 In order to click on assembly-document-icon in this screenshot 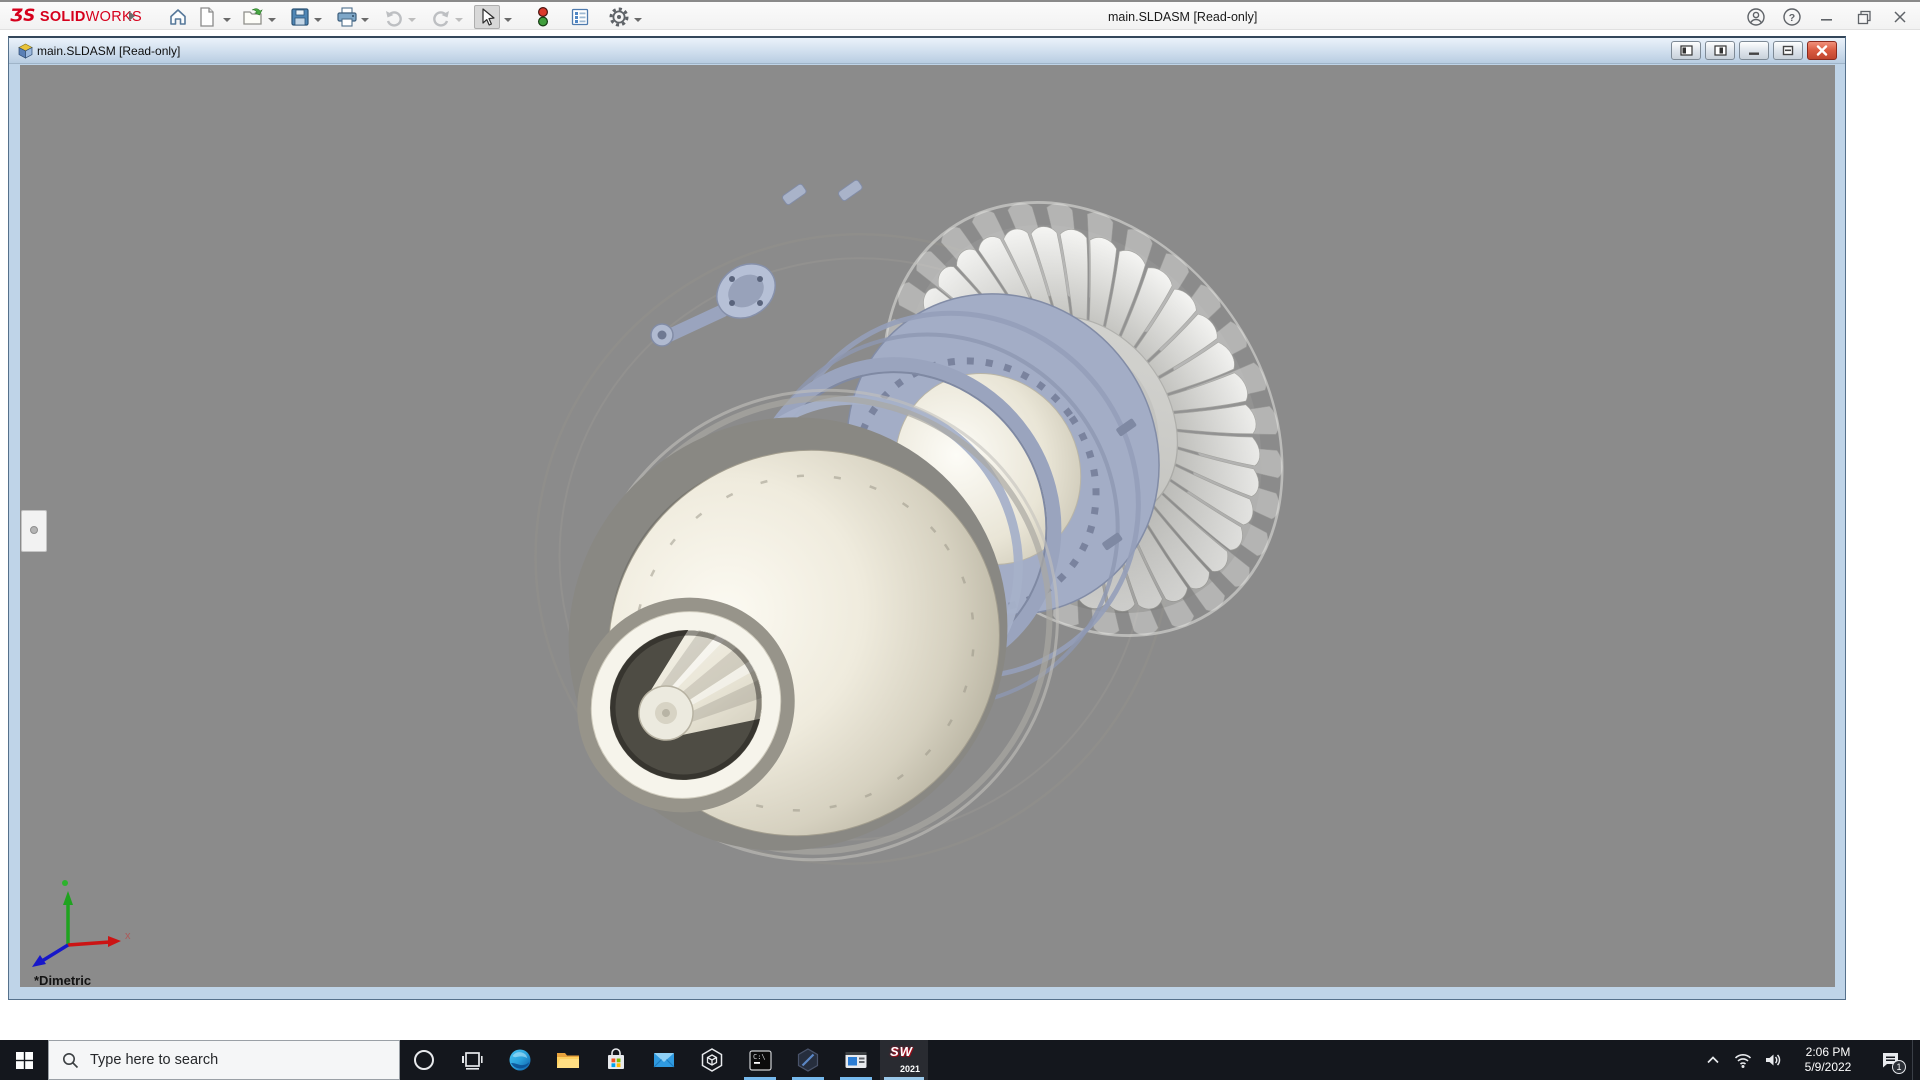, I will do `click(25, 51)`.